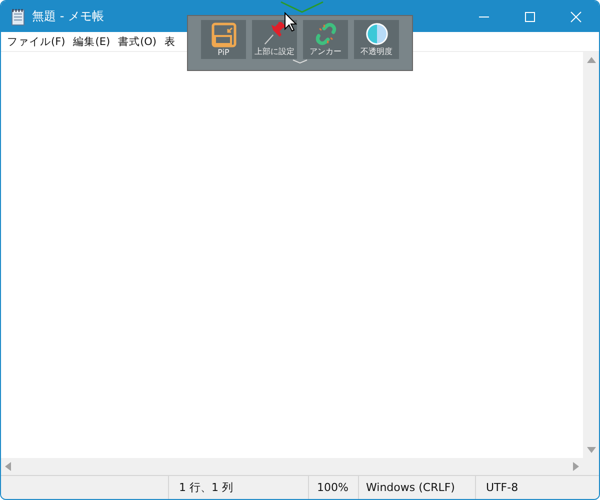  Describe the element at coordinates (300, 61) in the screenshot. I see `chevron-down-icon` at that location.